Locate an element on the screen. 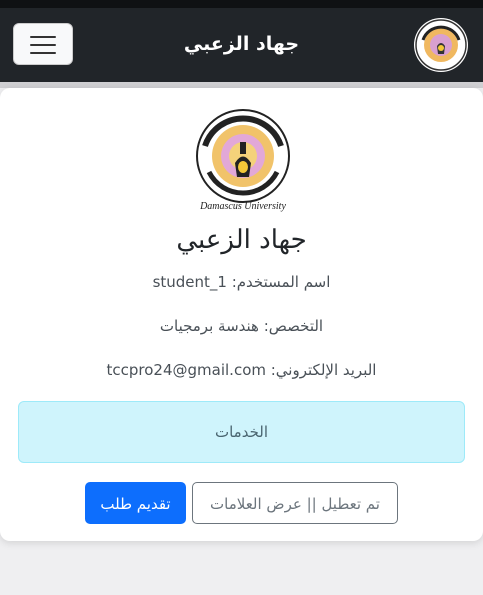  navbar-brand: جهاد الزعبي is located at coordinates (241, 44).